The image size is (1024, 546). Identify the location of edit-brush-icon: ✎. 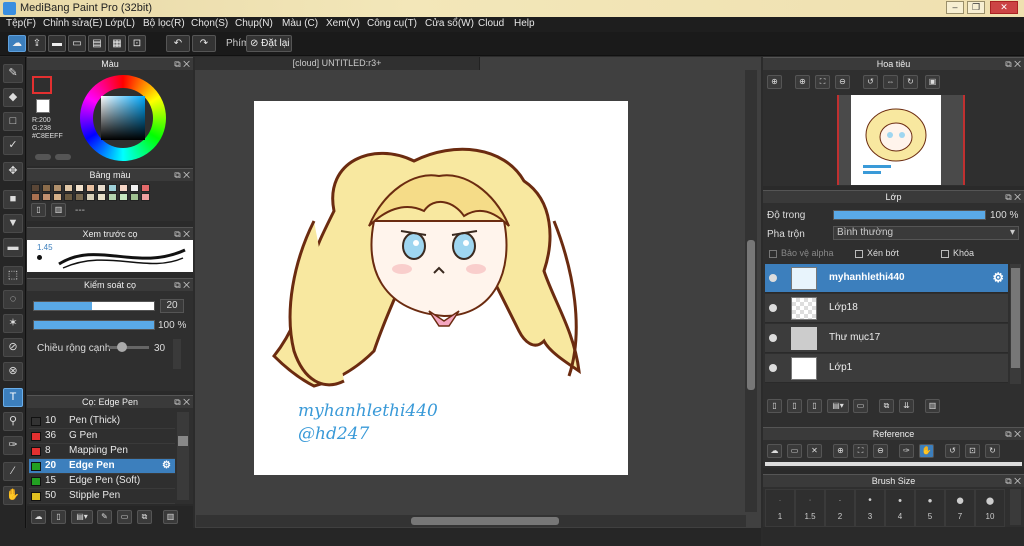
(104, 517).